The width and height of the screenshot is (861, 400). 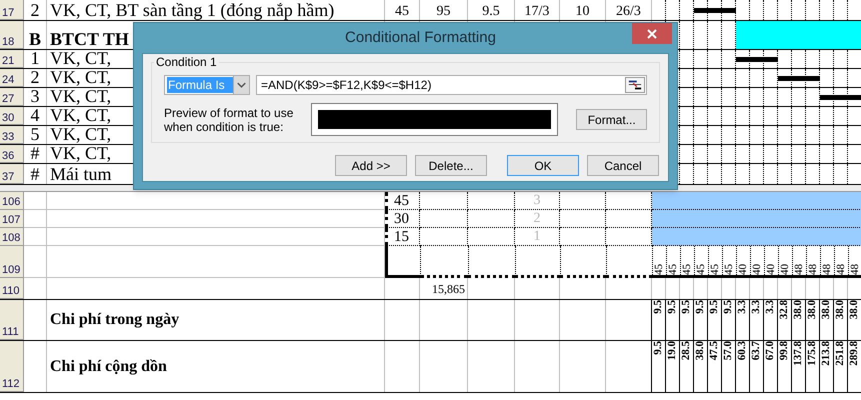 I want to click on table-cell: 15, so click(x=401, y=236).